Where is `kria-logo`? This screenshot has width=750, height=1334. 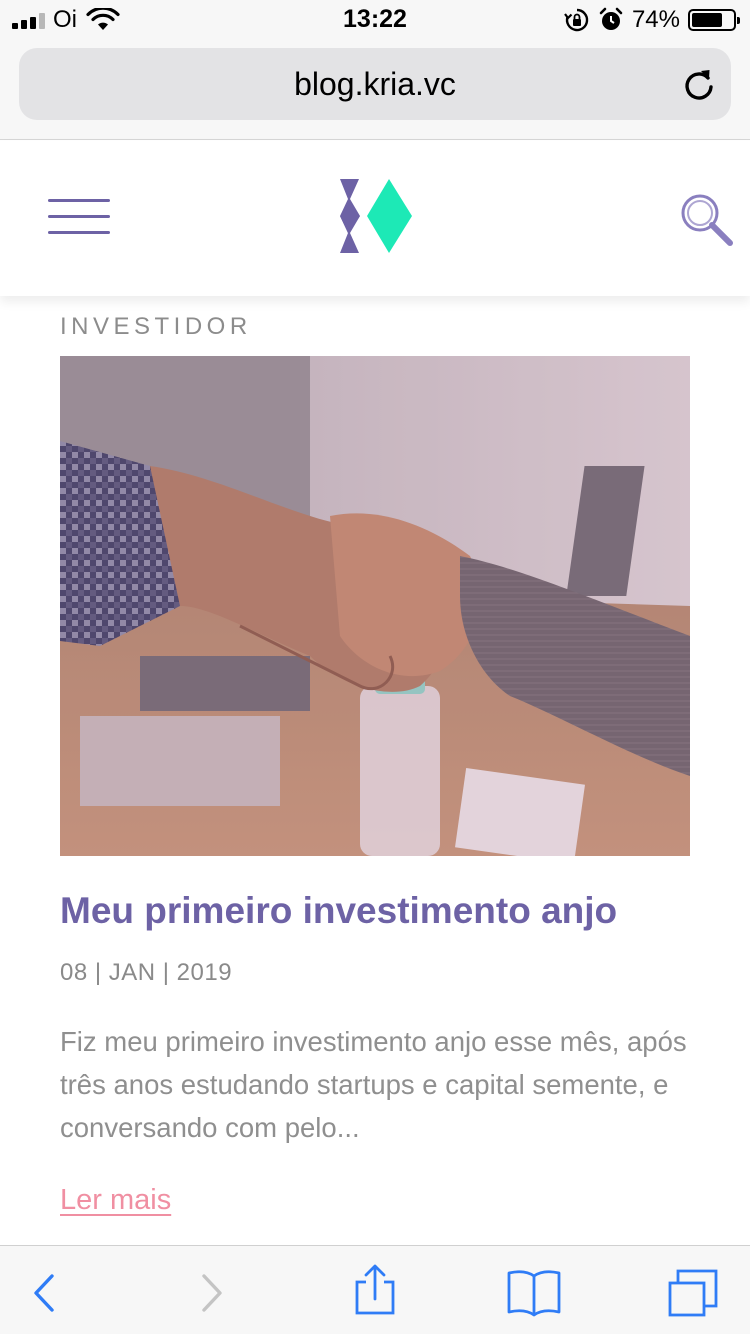 kria-logo is located at coordinates (375, 216).